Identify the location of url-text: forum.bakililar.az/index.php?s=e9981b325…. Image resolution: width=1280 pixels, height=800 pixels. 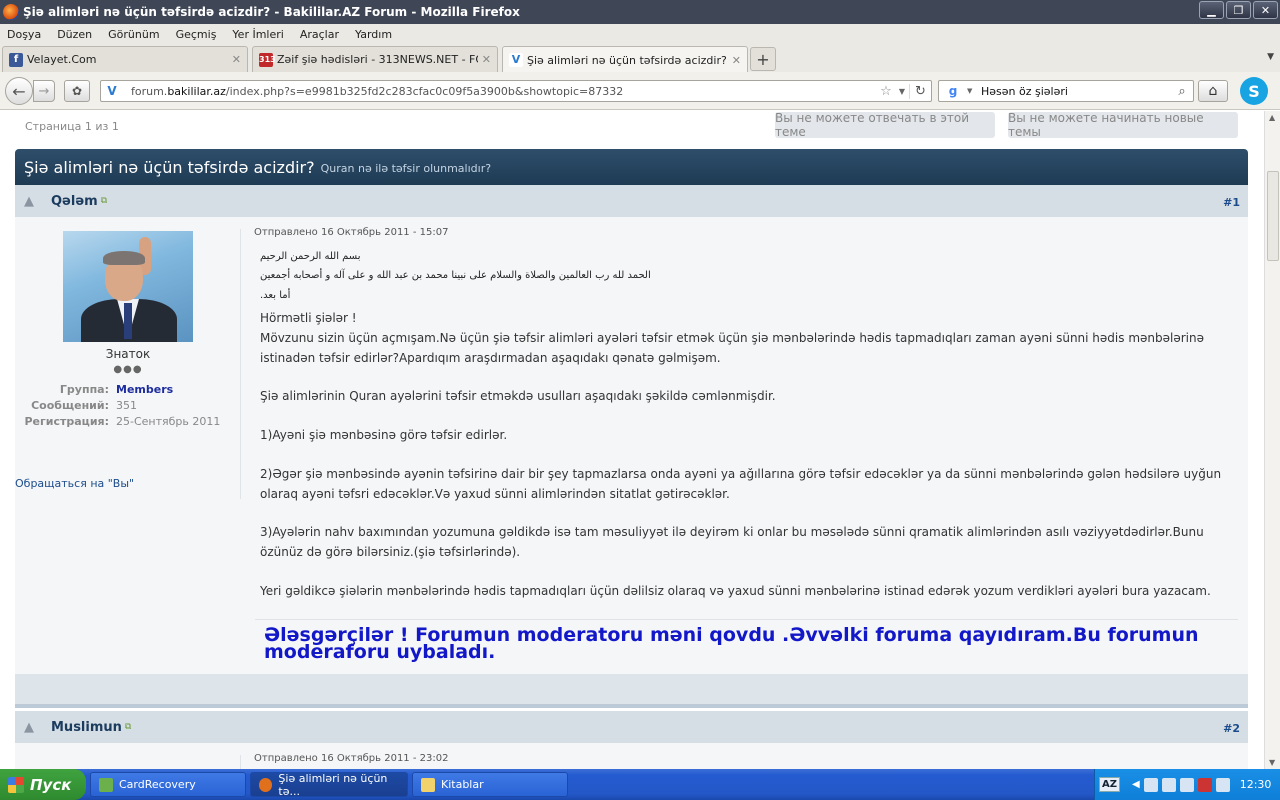
(500, 91).